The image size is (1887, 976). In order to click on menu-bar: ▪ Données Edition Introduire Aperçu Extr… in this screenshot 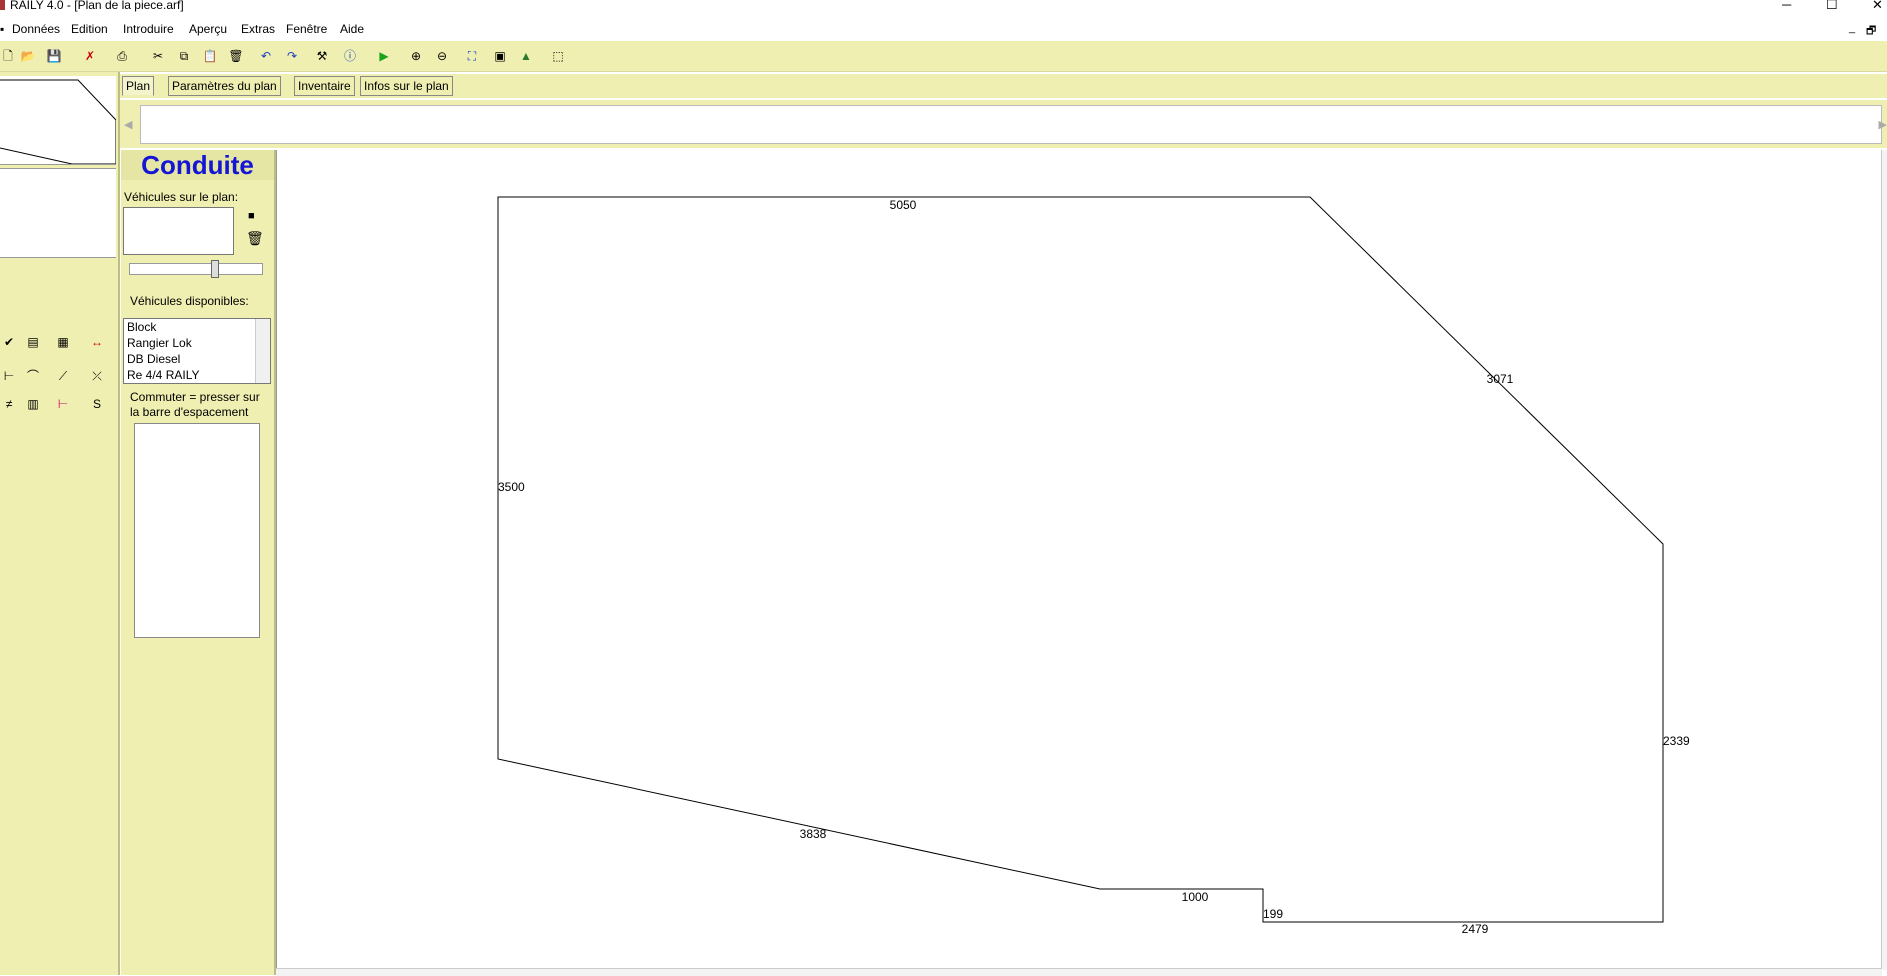, I will do `click(943, 30)`.